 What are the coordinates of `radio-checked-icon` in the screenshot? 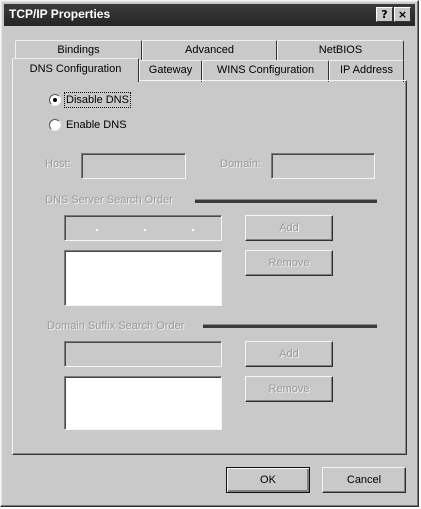 It's located at (55, 100).